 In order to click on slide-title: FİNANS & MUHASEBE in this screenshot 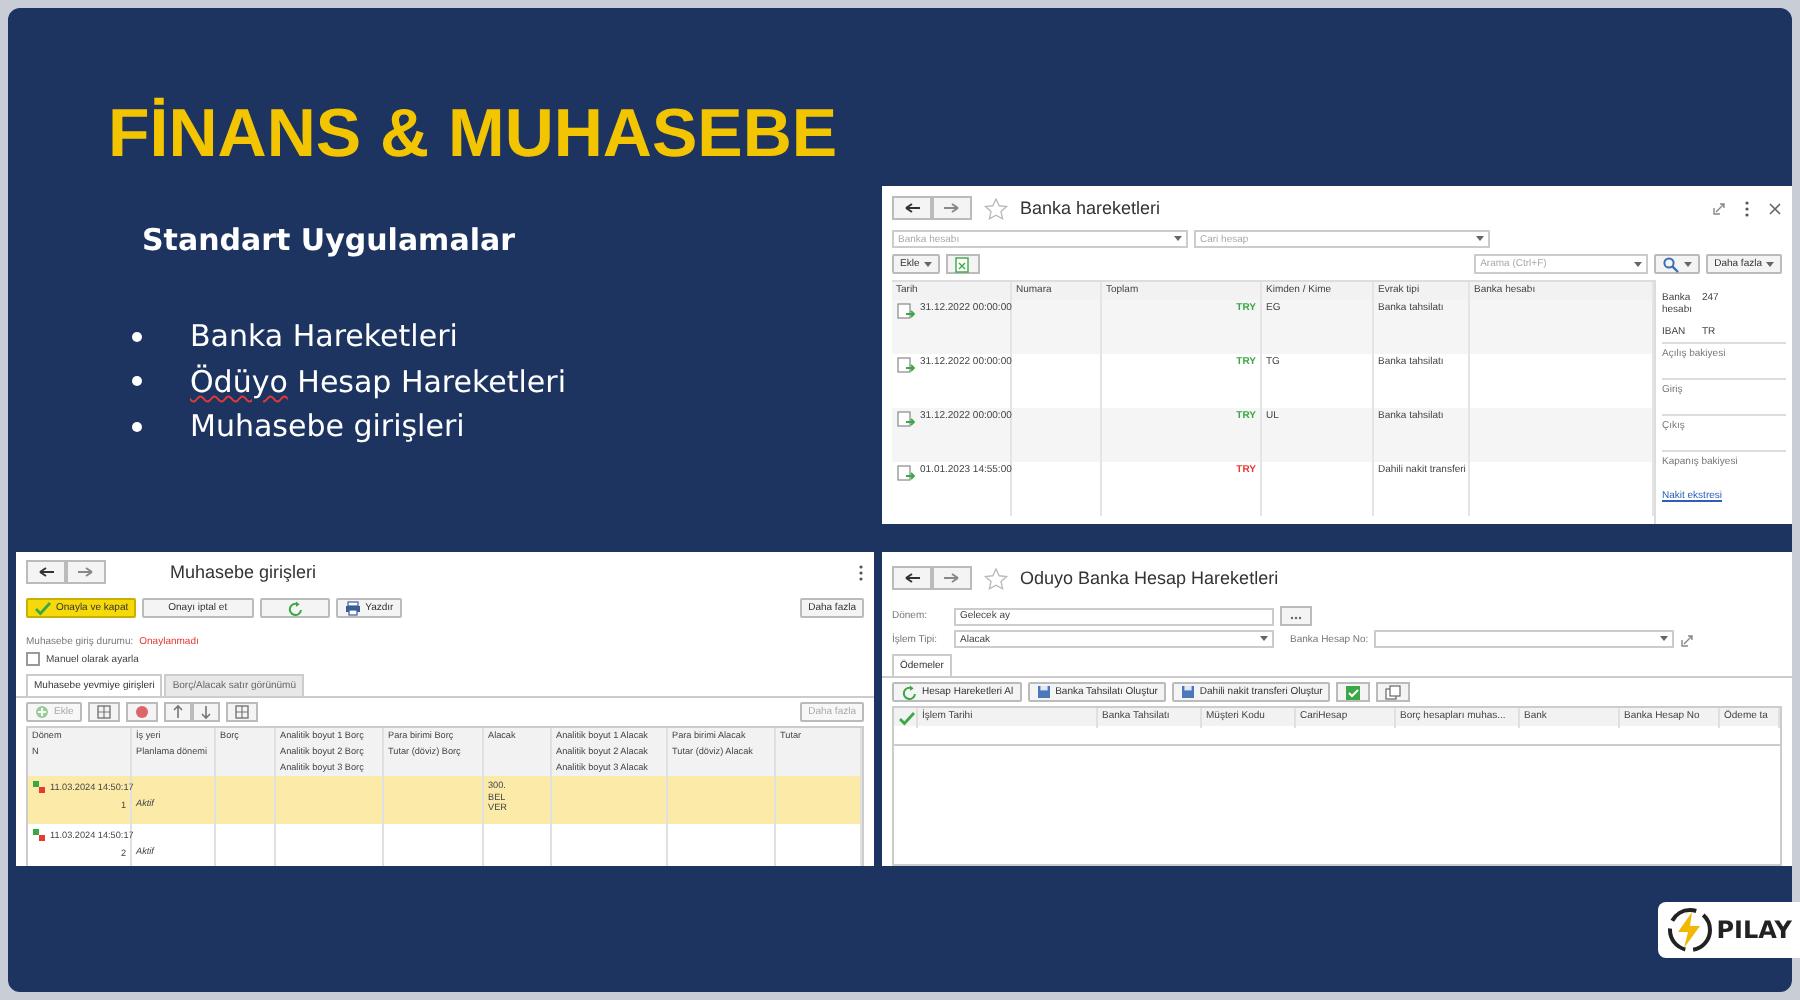, I will do `click(474, 135)`.